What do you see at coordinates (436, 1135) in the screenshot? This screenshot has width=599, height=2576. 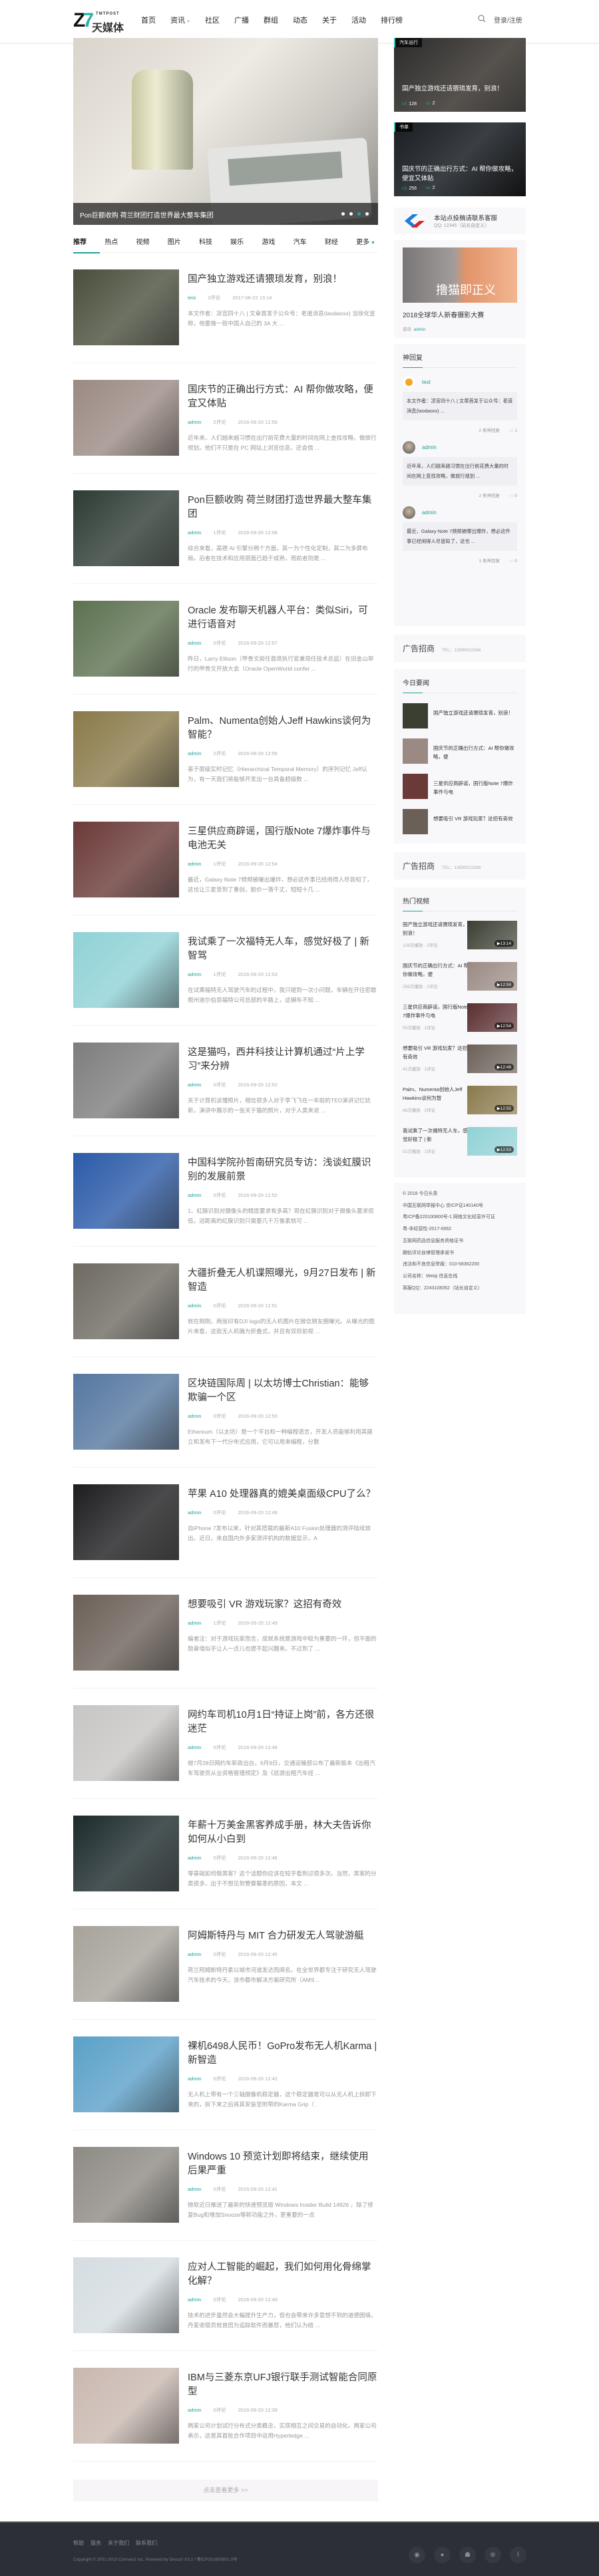 I see `video-title: 我试乘了一次福特无人车，感觉好极了 | 新` at bounding box center [436, 1135].